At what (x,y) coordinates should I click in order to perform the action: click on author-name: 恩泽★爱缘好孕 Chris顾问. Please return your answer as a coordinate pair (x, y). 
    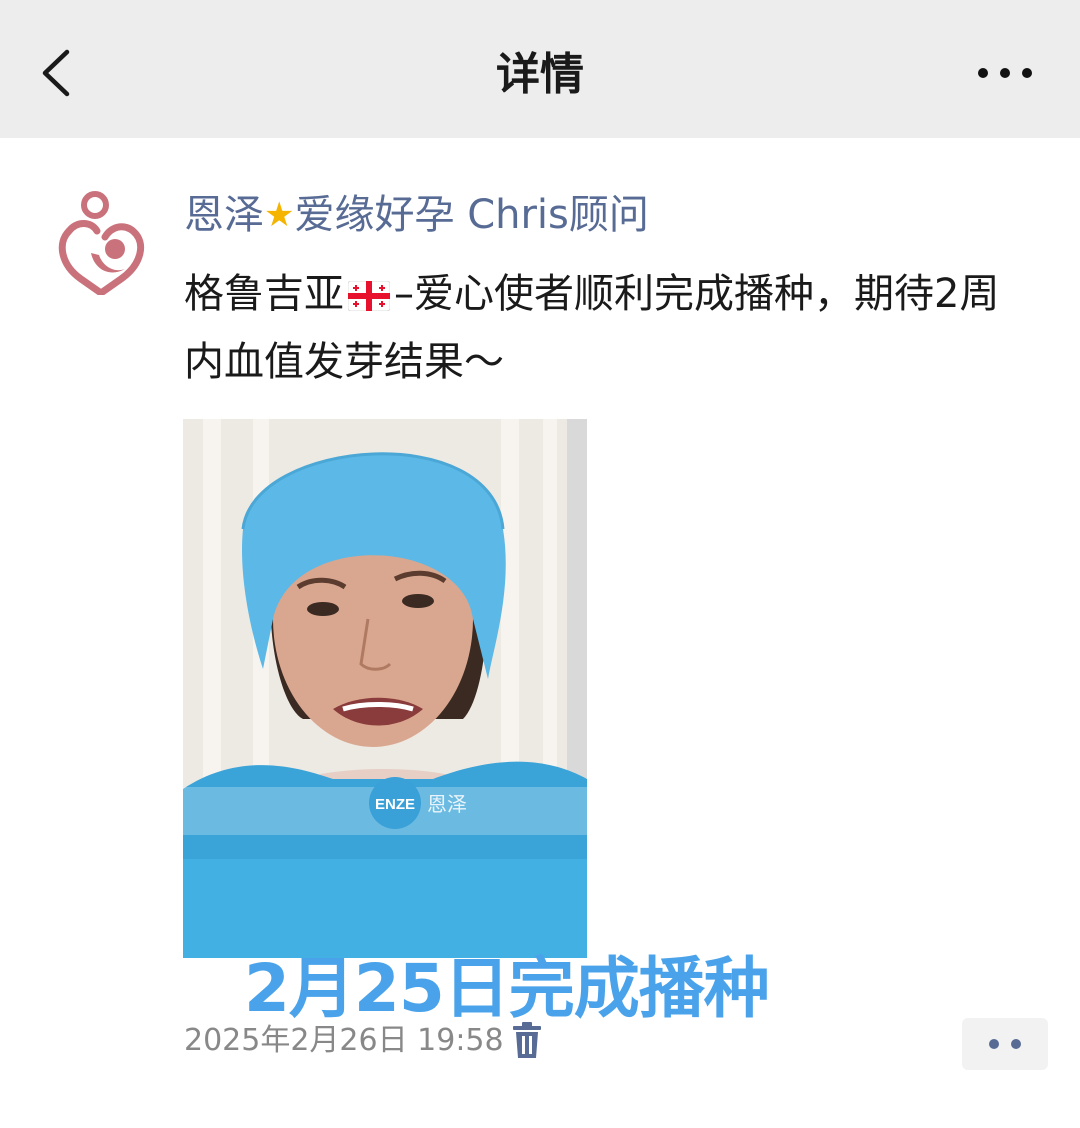
    Looking at the image, I should click on (416, 215).